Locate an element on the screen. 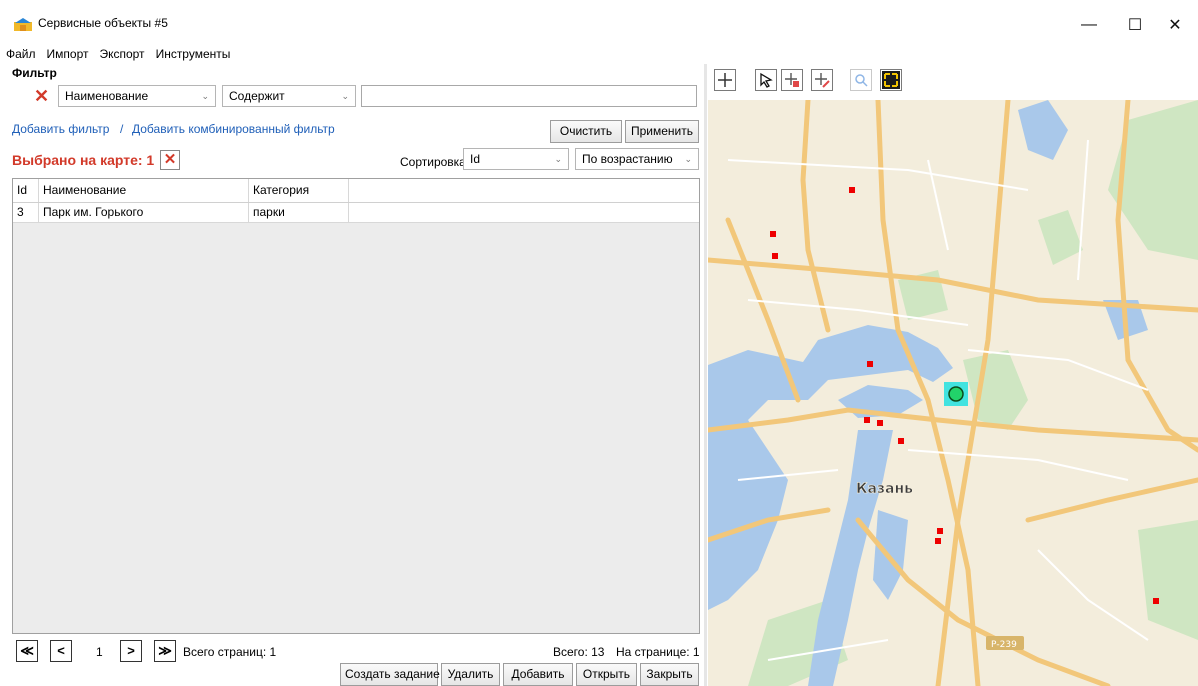 The width and height of the screenshot is (1198, 686). remove-filter-icon: ✕ is located at coordinates (41, 96).